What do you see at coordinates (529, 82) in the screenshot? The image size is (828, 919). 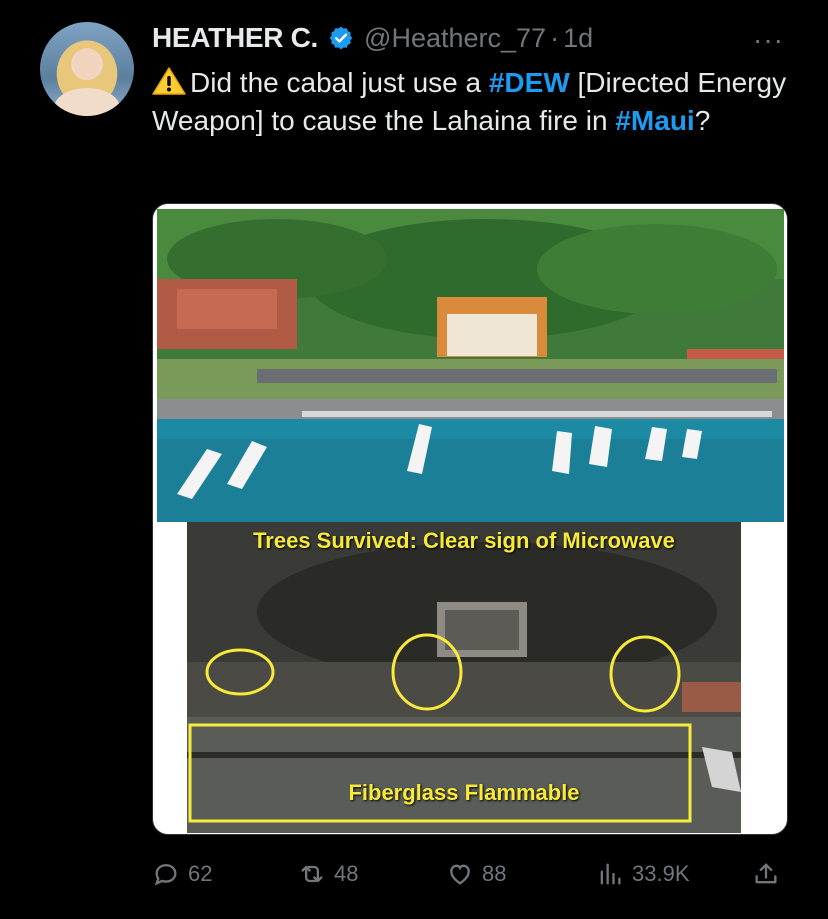 I see `hashtag-dew: #DEW` at bounding box center [529, 82].